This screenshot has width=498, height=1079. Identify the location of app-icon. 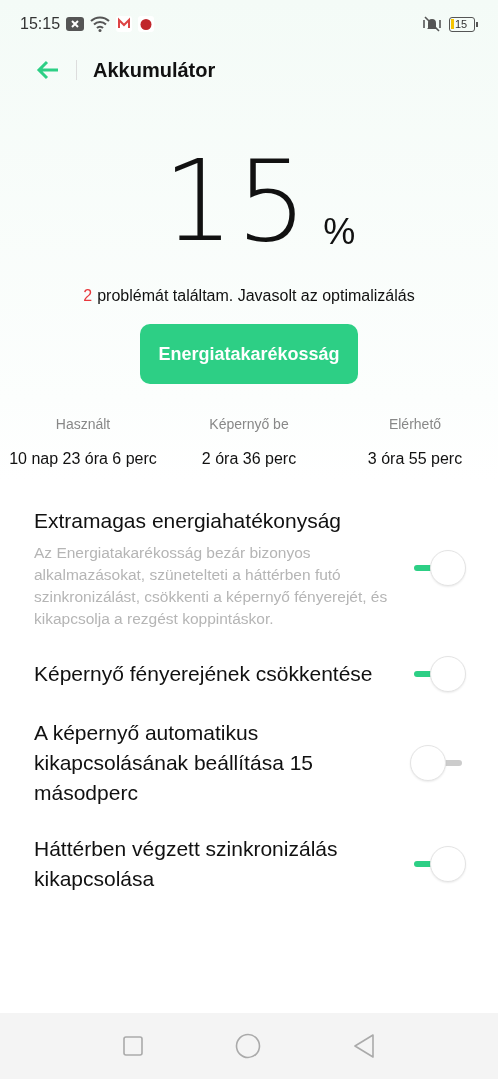
(146, 24).